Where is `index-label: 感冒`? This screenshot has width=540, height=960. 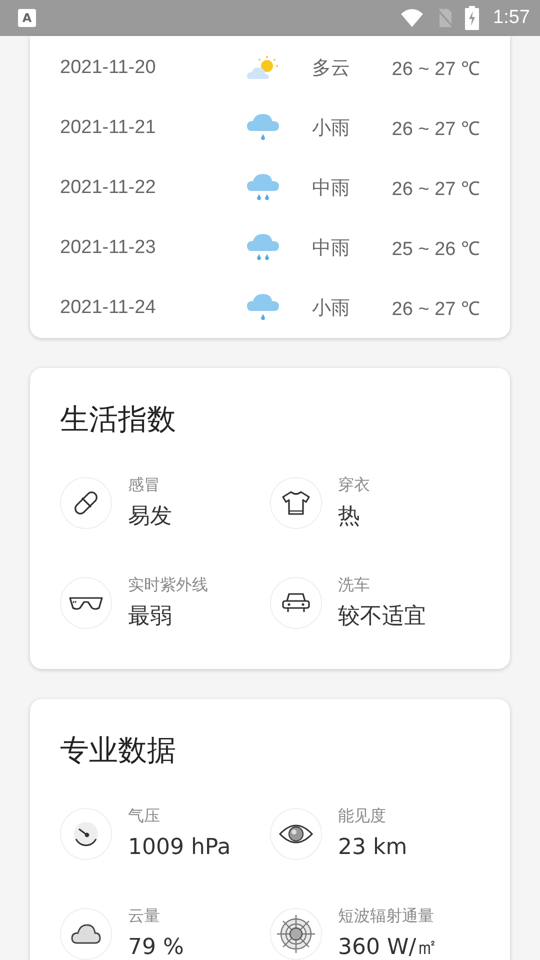
index-label: 感冒 is located at coordinates (144, 485).